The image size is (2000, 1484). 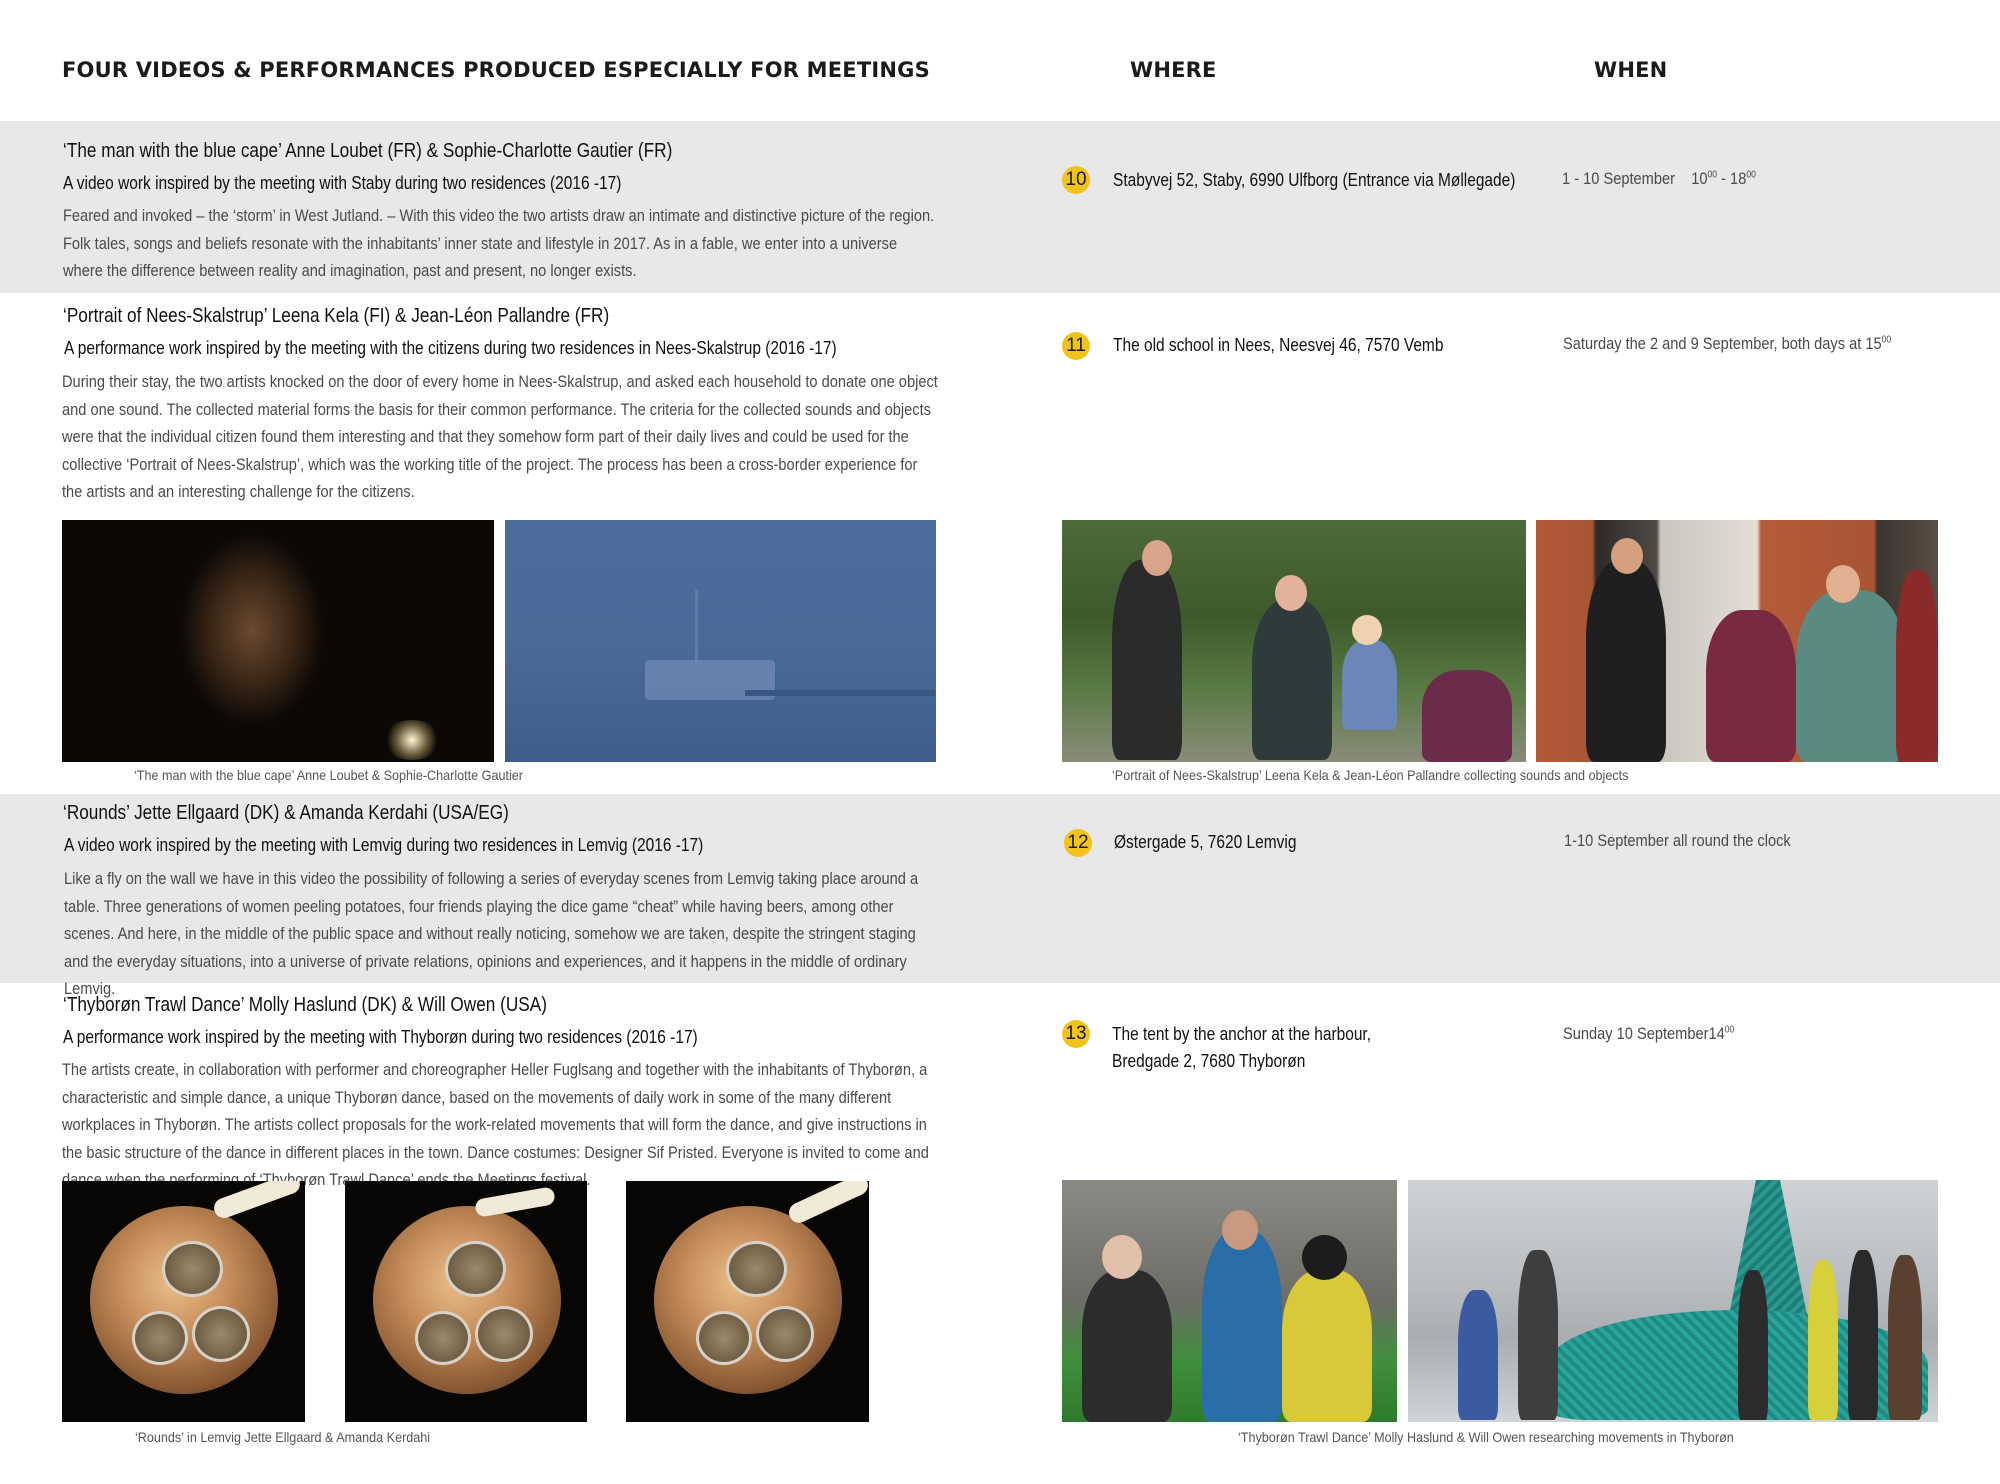 I want to click on event-number-badge-13: 13, so click(x=1076, y=1034).